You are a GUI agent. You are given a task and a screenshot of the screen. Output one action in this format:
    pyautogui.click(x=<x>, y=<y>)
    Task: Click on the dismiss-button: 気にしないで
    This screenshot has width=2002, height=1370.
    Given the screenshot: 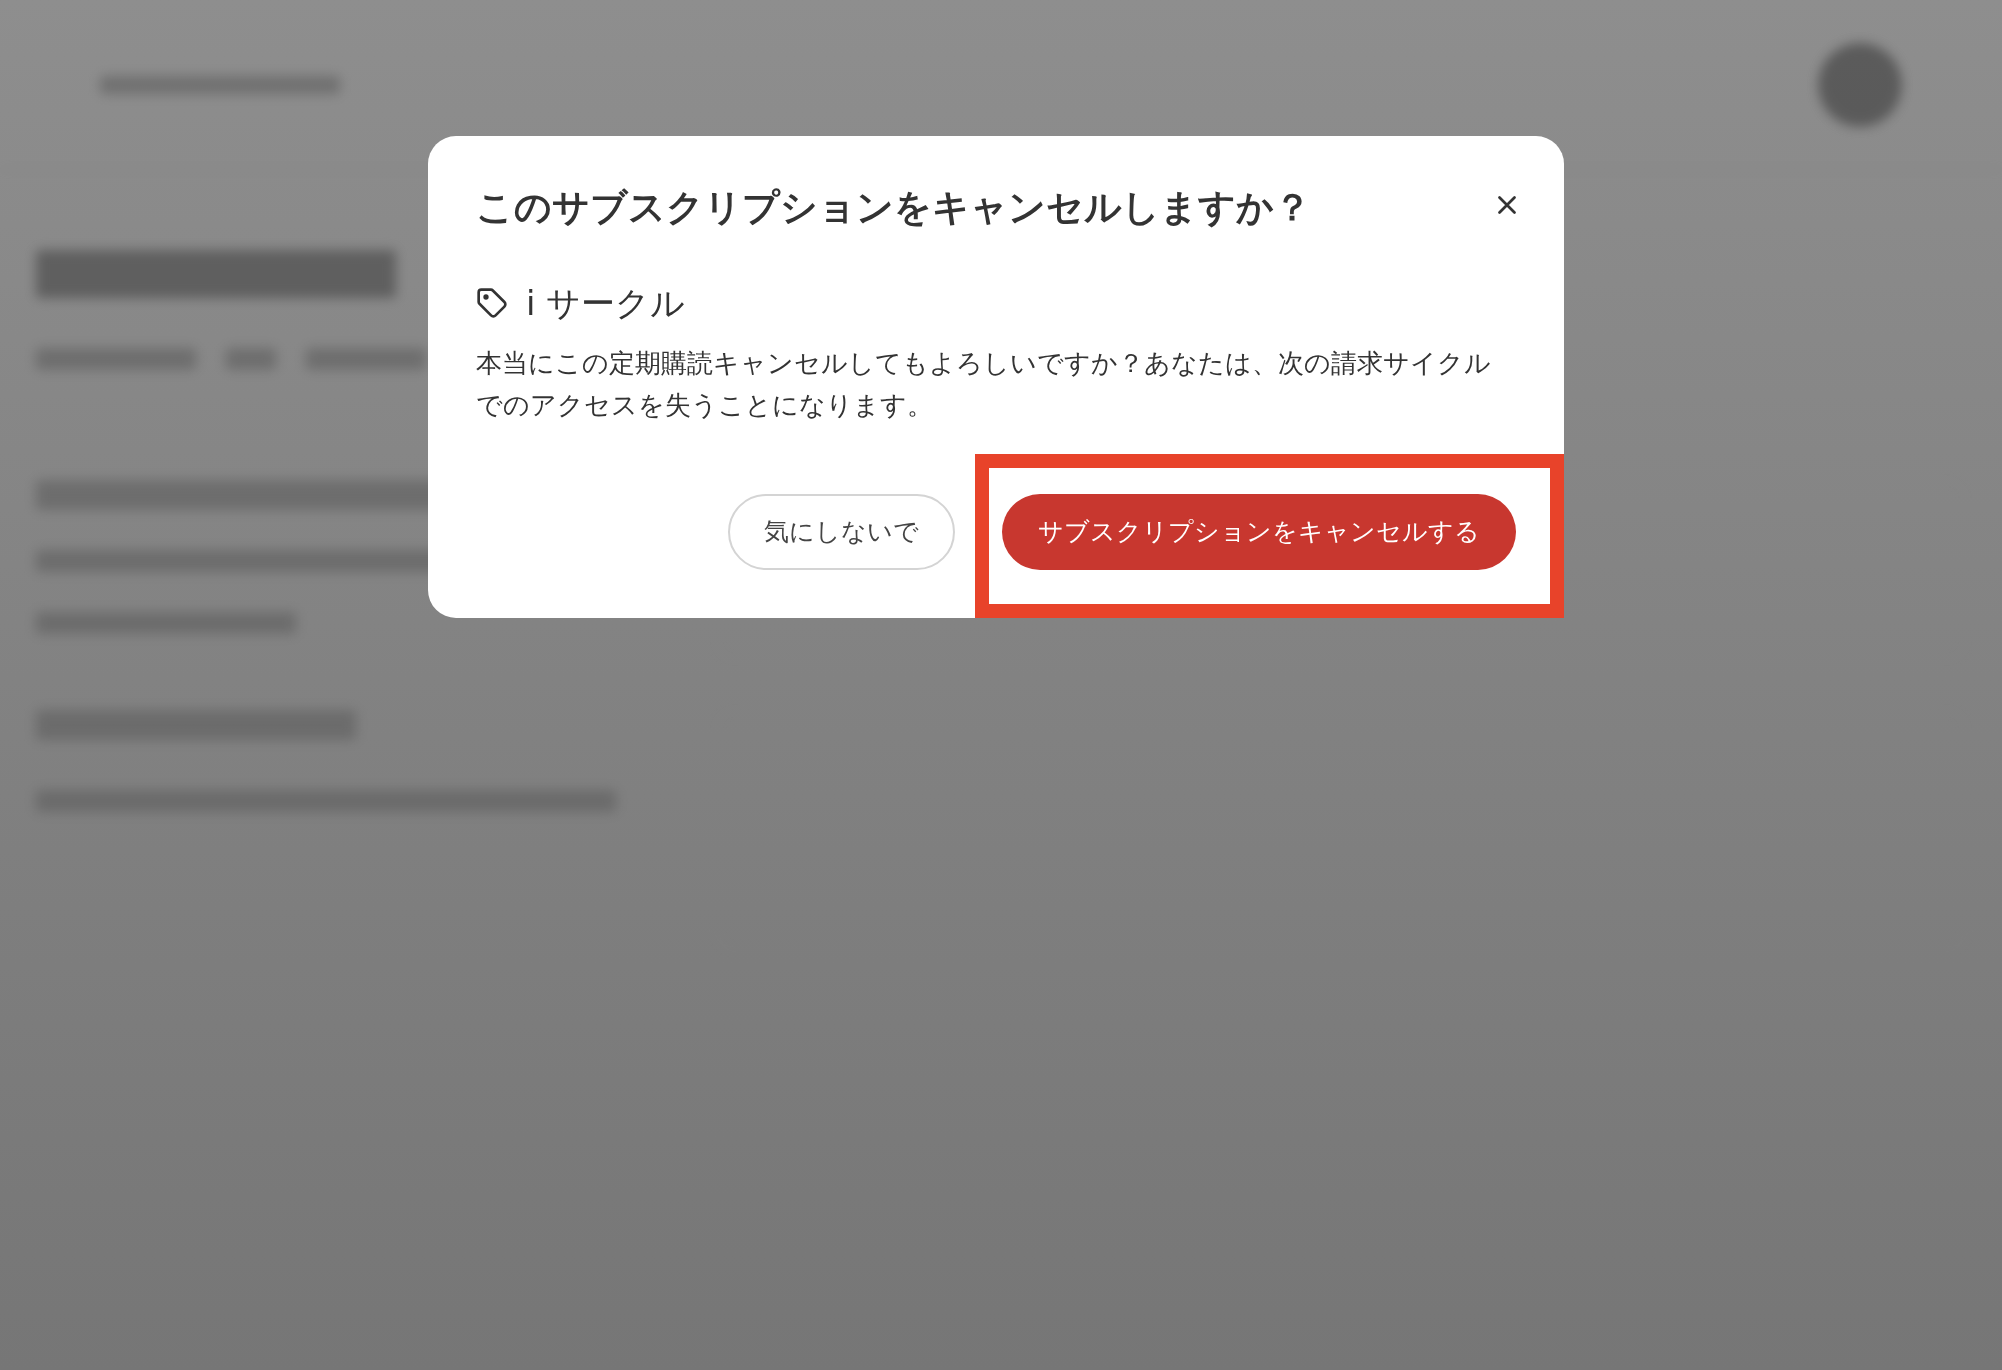 What is the action you would take?
    pyautogui.click(x=841, y=532)
    